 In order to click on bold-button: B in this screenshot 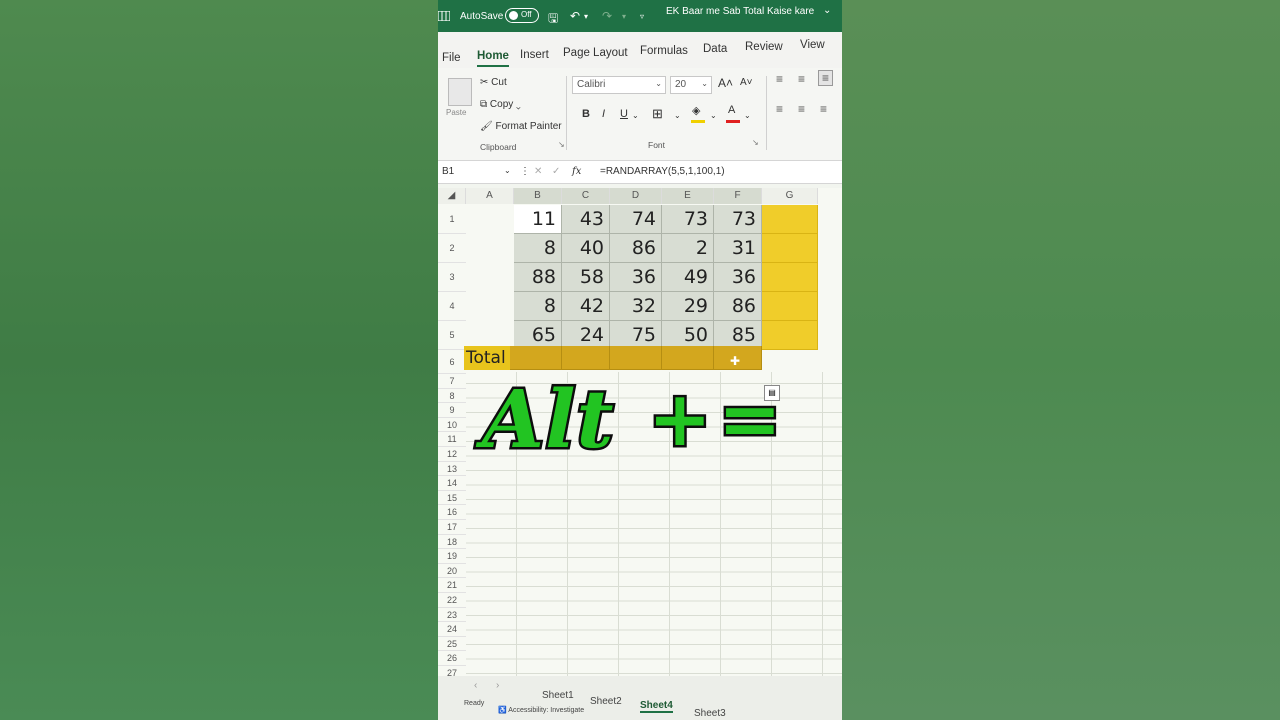, I will do `click(586, 114)`.